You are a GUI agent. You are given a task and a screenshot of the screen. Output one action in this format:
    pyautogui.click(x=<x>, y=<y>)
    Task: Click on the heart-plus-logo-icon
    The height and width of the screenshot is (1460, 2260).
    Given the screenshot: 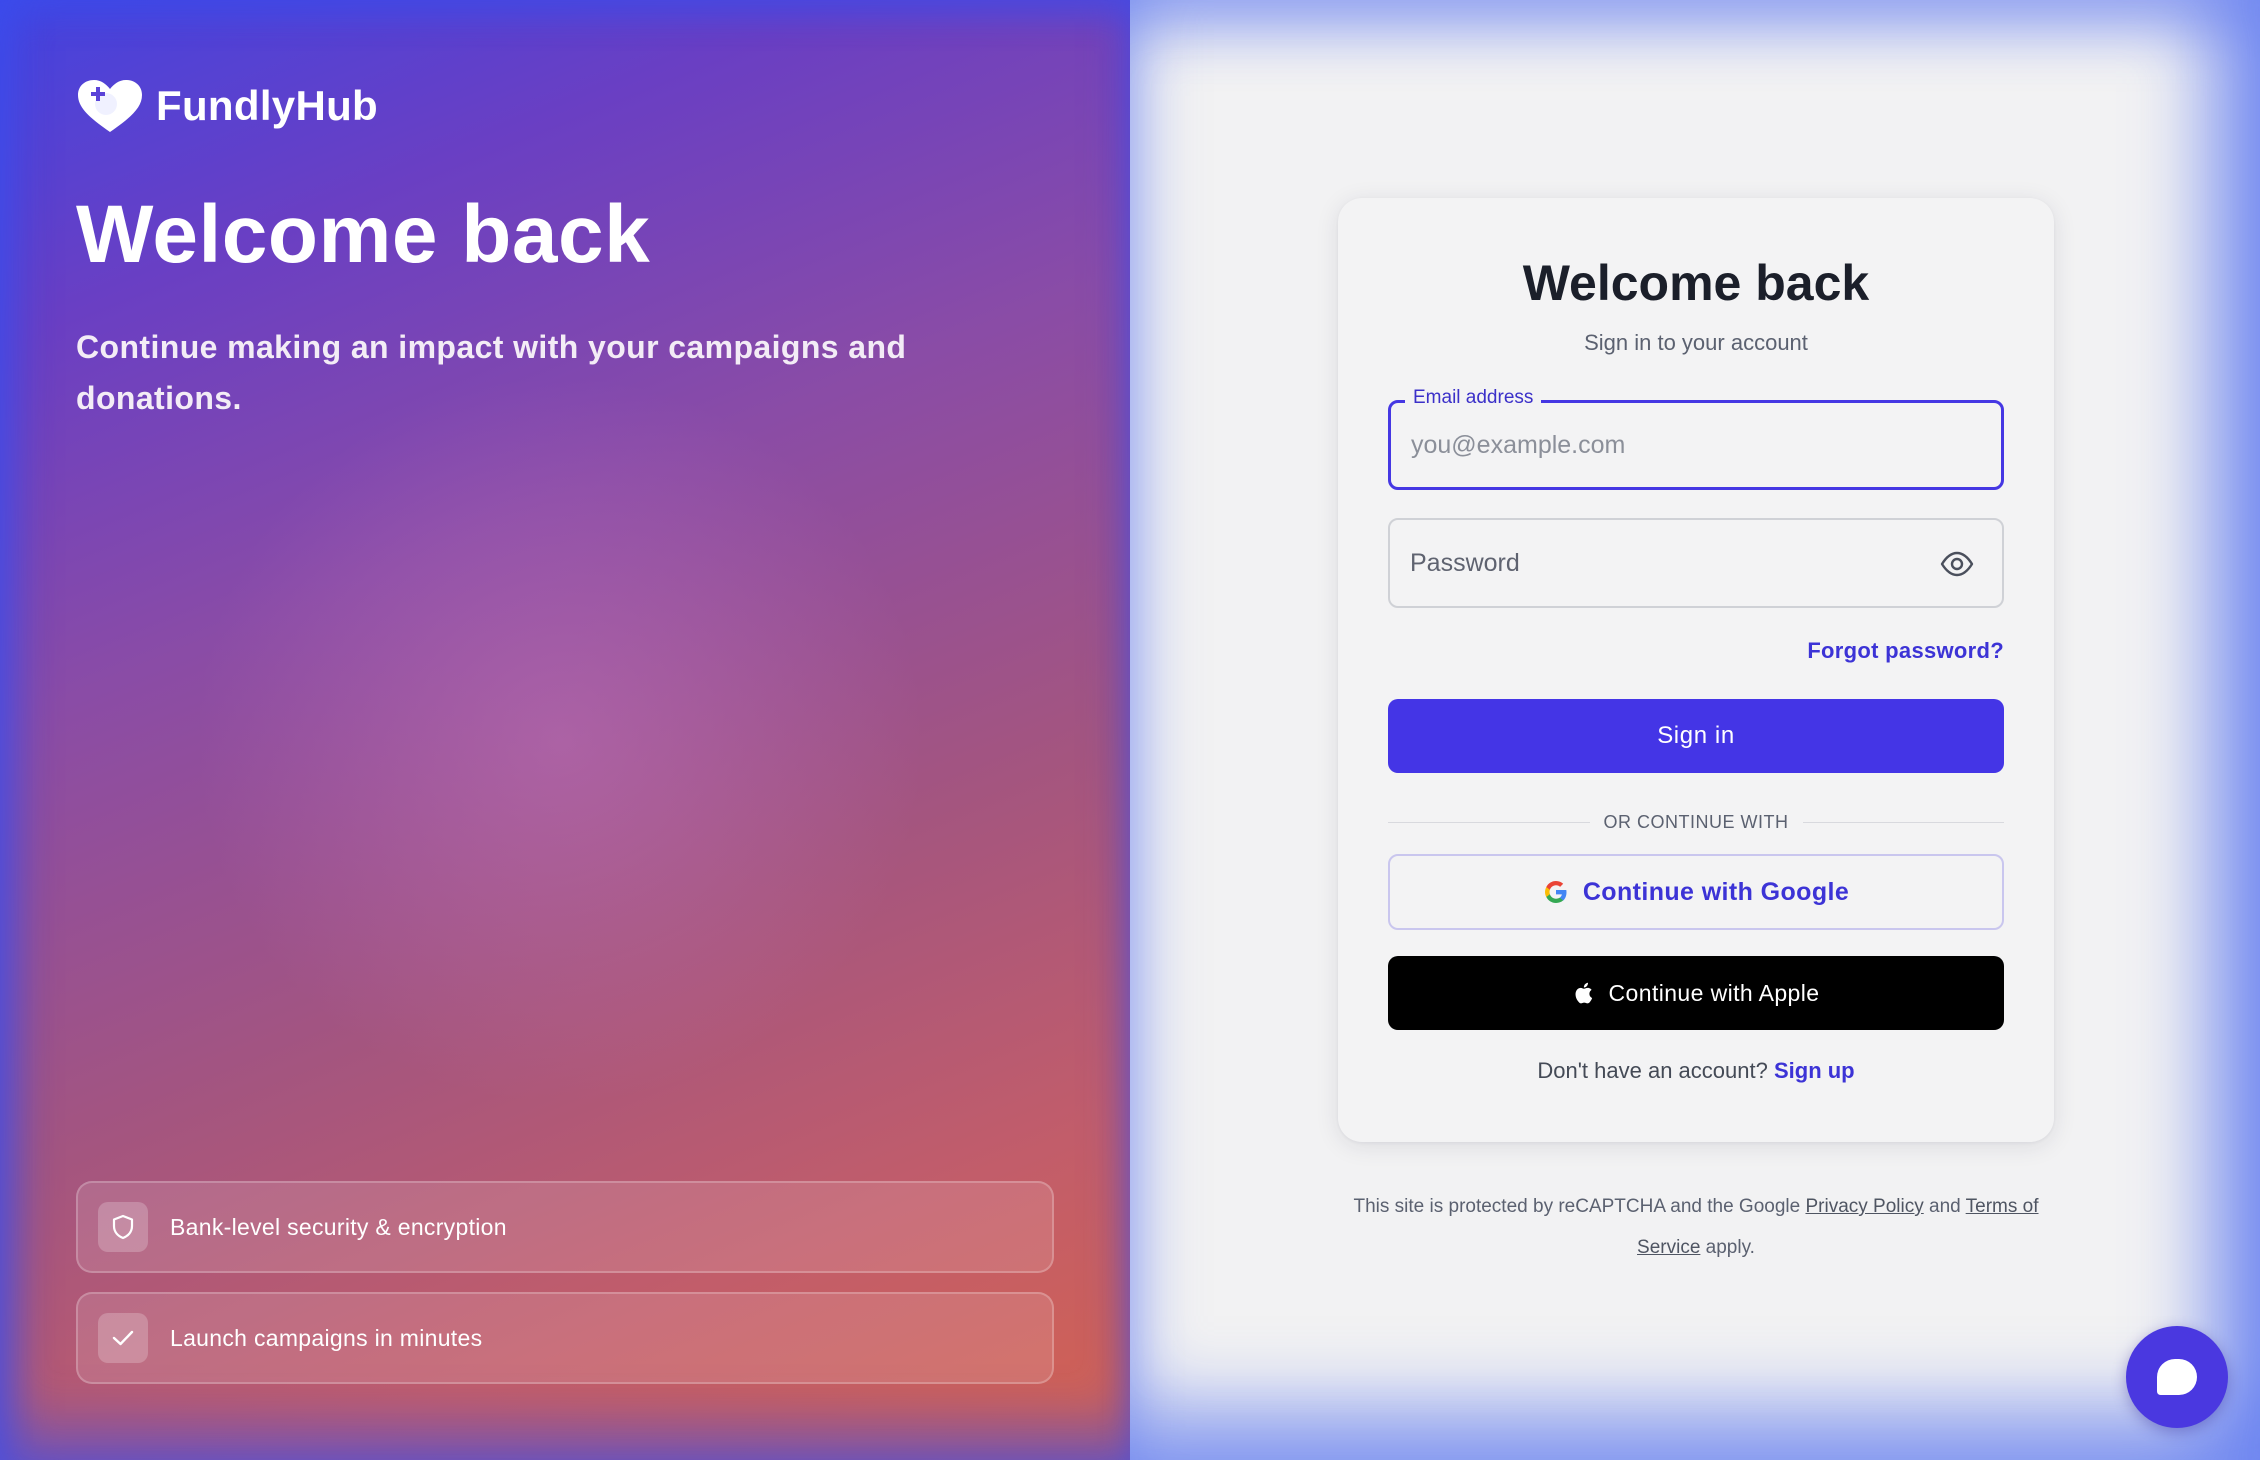 What is the action you would take?
    pyautogui.click(x=110, y=106)
    